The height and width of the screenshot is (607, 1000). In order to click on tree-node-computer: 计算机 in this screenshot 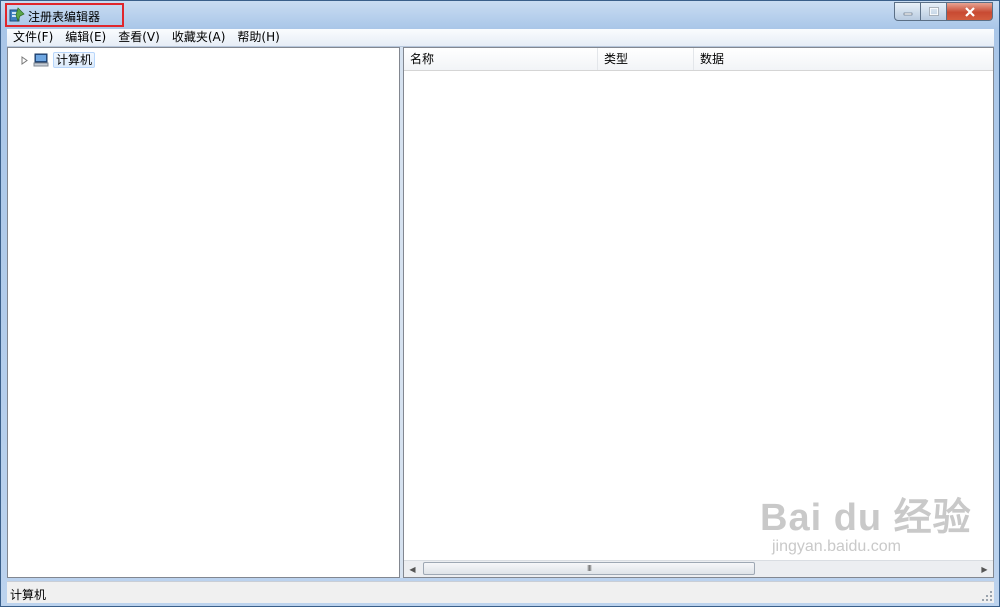, I will do `click(58, 60)`.